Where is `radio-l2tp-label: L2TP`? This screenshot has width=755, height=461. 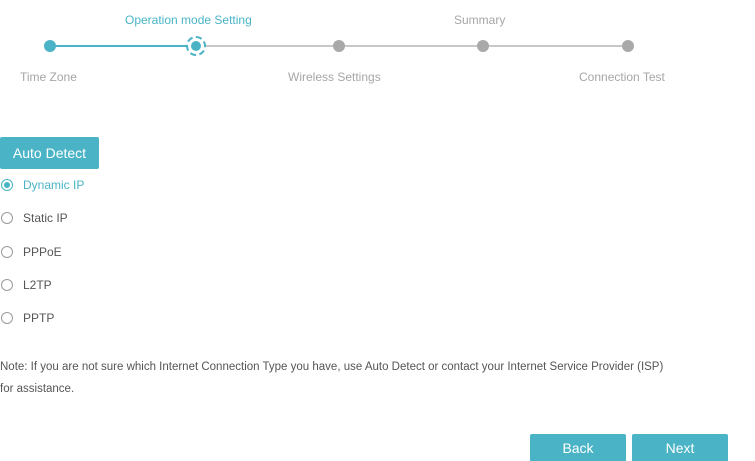 radio-l2tp-label: L2TP is located at coordinates (37, 285).